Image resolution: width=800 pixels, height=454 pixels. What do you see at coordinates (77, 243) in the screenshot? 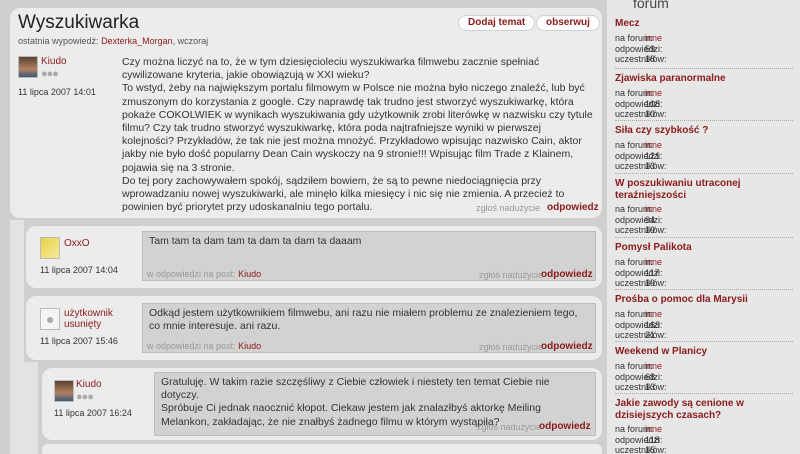
I see `author-name-link: OxxO` at bounding box center [77, 243].